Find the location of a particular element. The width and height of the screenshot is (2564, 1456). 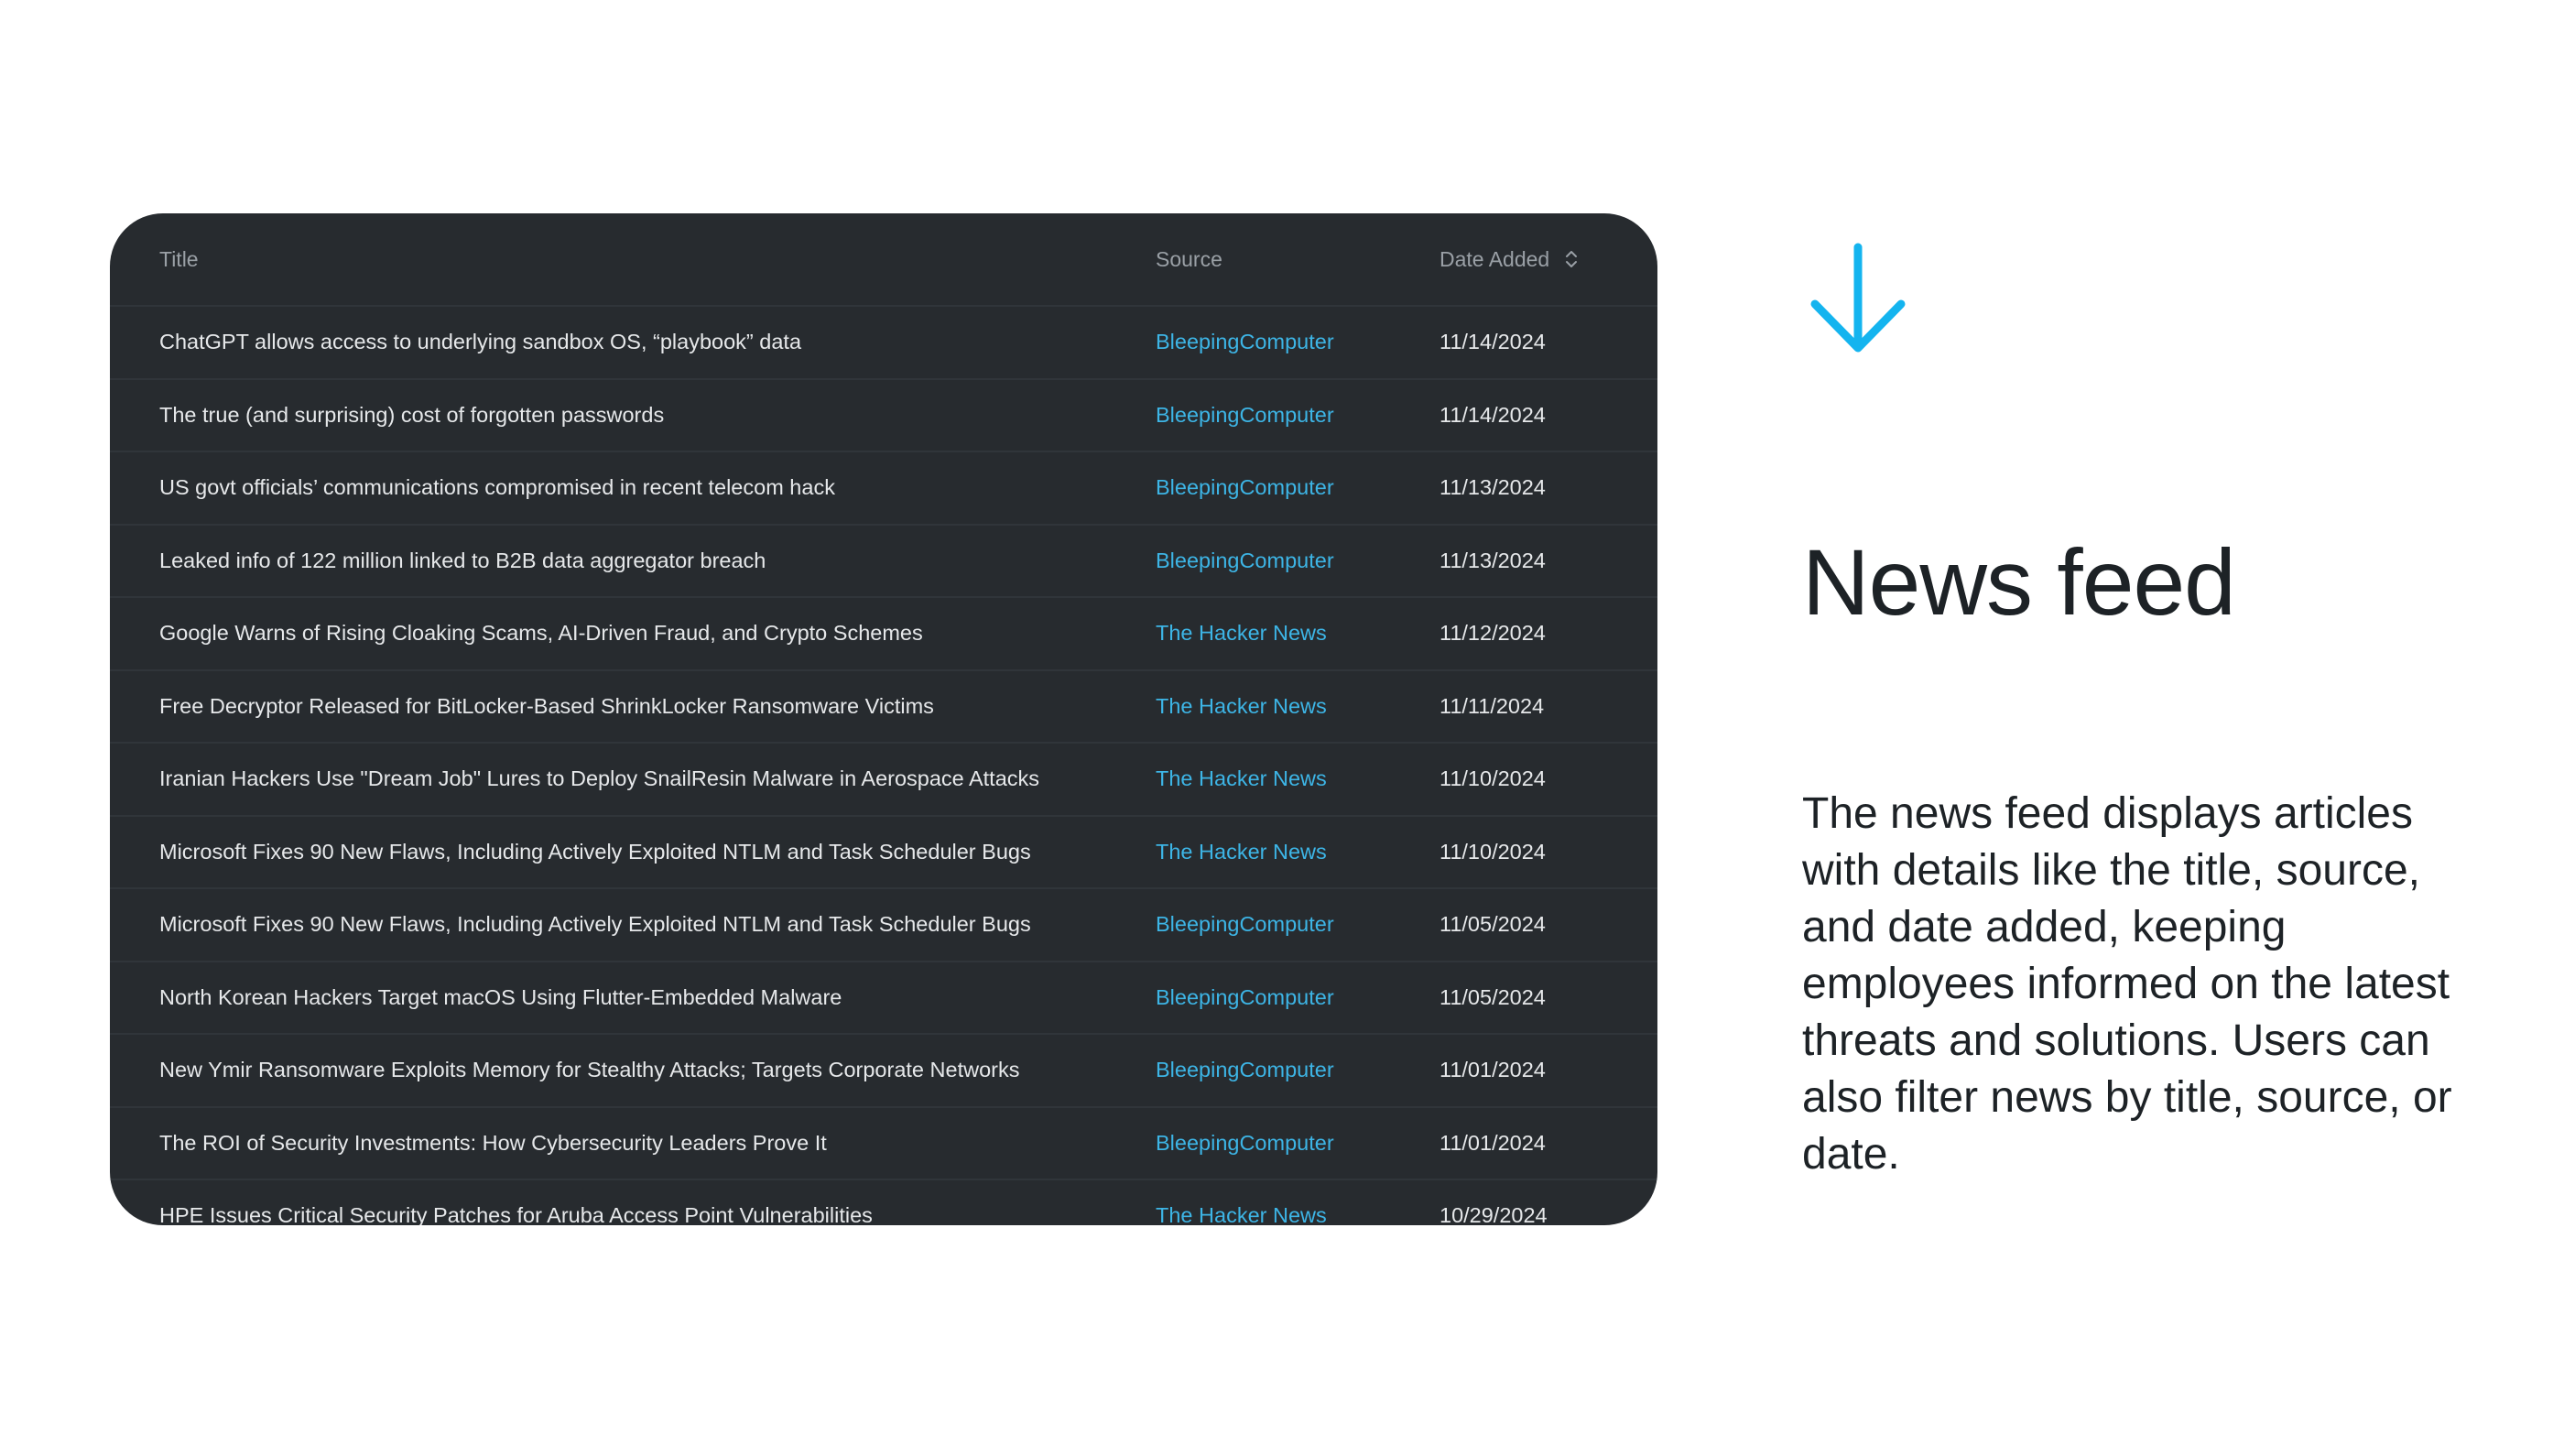

column-header-date-label: Date Added is located at coordinates (1495, 258).